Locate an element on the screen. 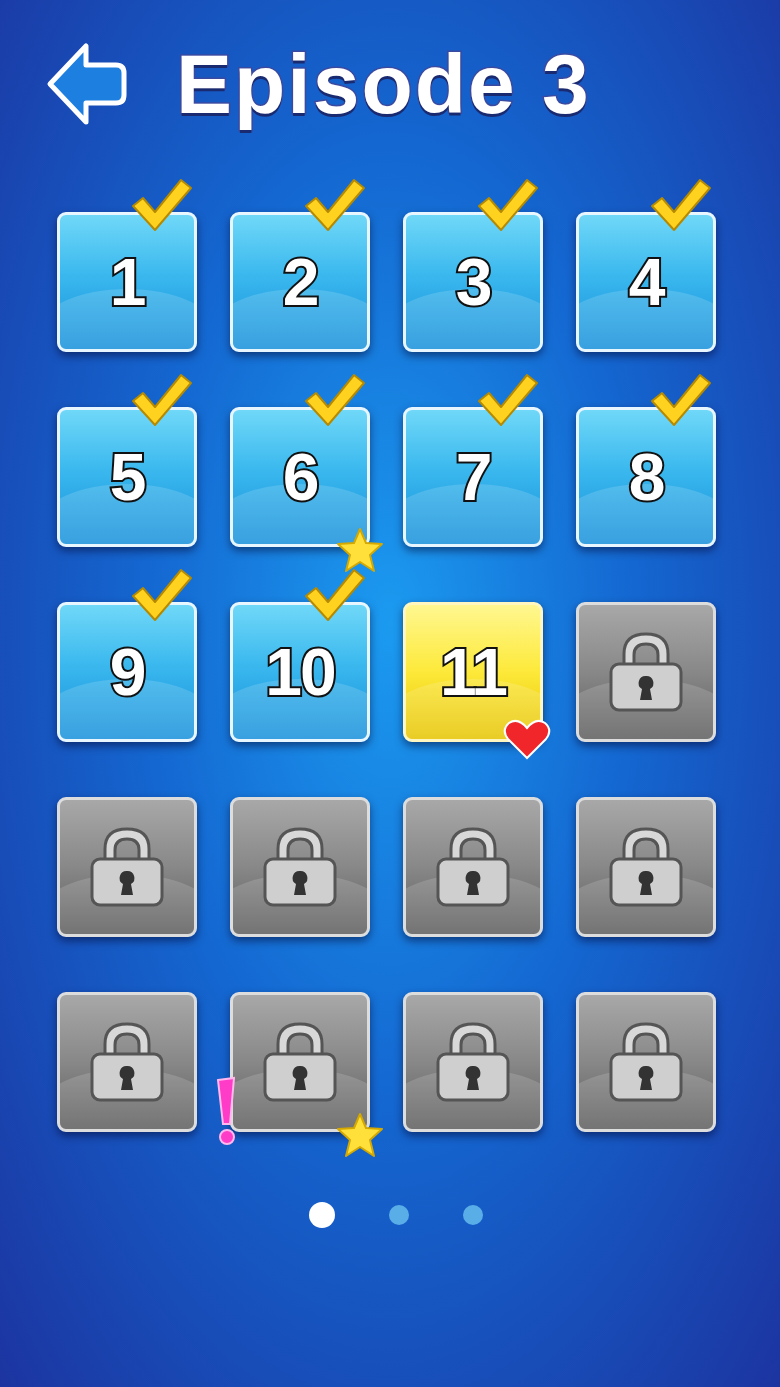  back-arrow-icon is located at coordinates (87, 84).